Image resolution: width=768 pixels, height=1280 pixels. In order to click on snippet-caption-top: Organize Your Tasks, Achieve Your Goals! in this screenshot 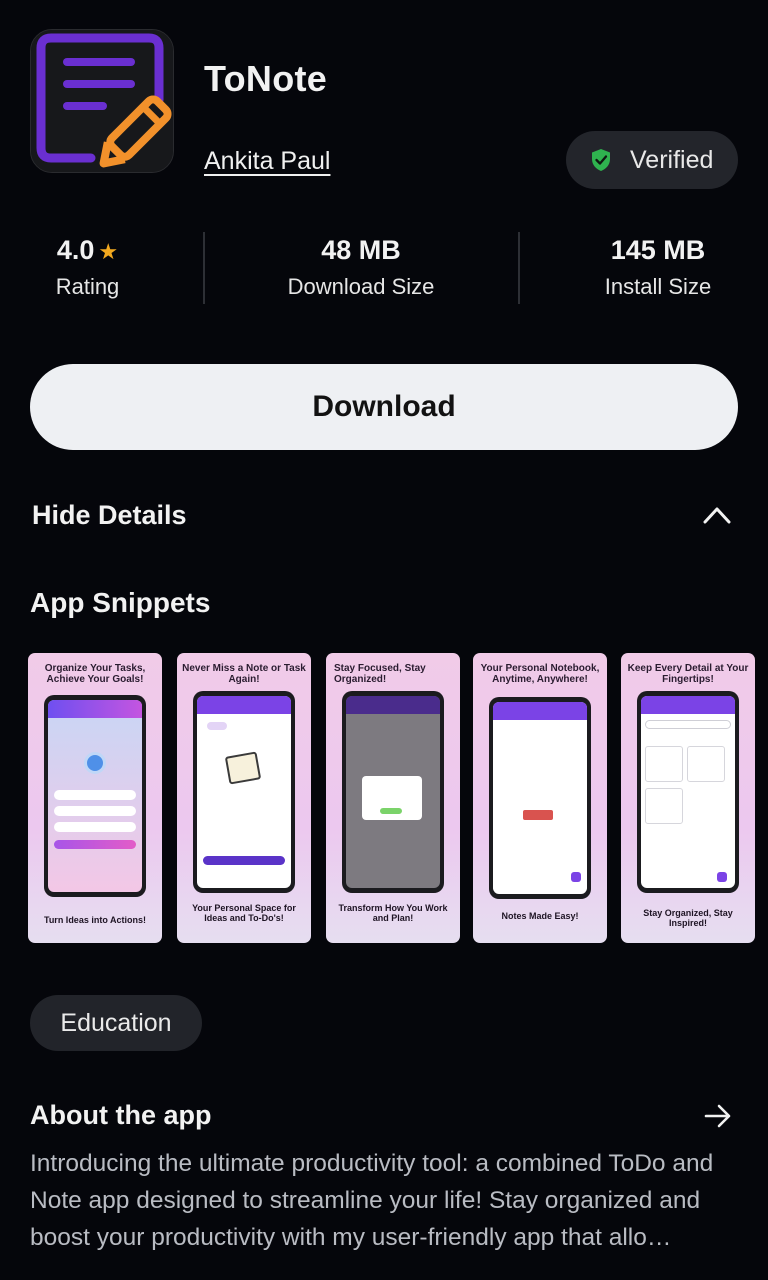, I will do `click(95, 674)`.